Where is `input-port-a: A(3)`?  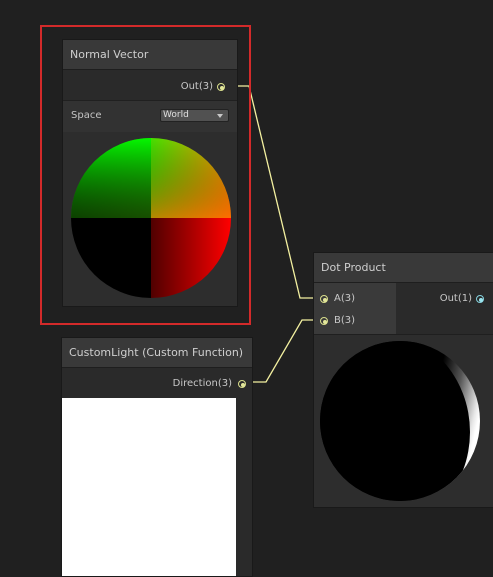
input-port-a: A(3) is located at coordinates (356, 299).